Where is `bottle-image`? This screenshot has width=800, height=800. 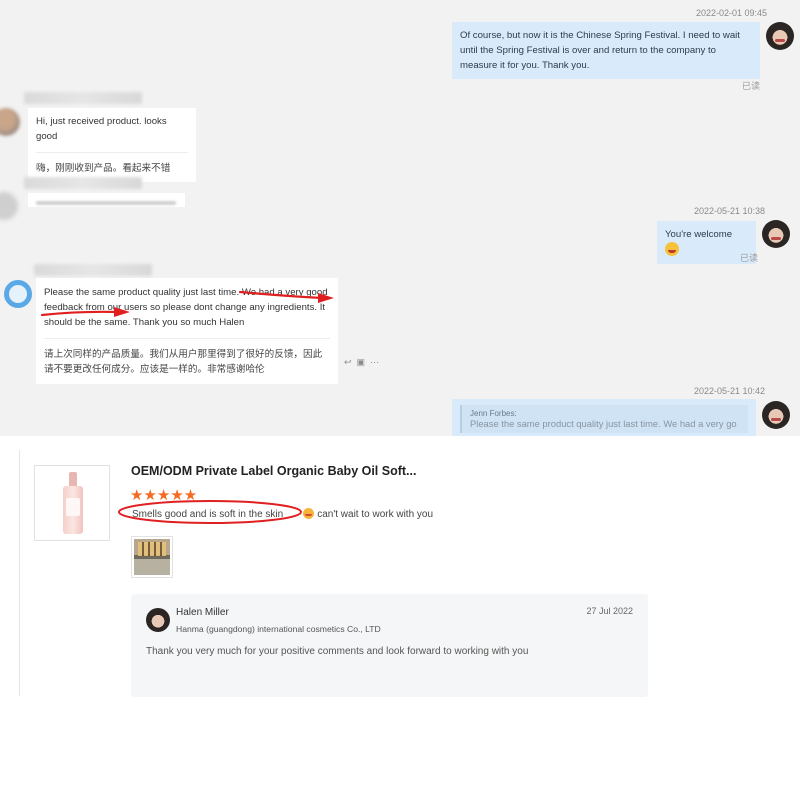 bottle-image is located at coordinates (73, 503).